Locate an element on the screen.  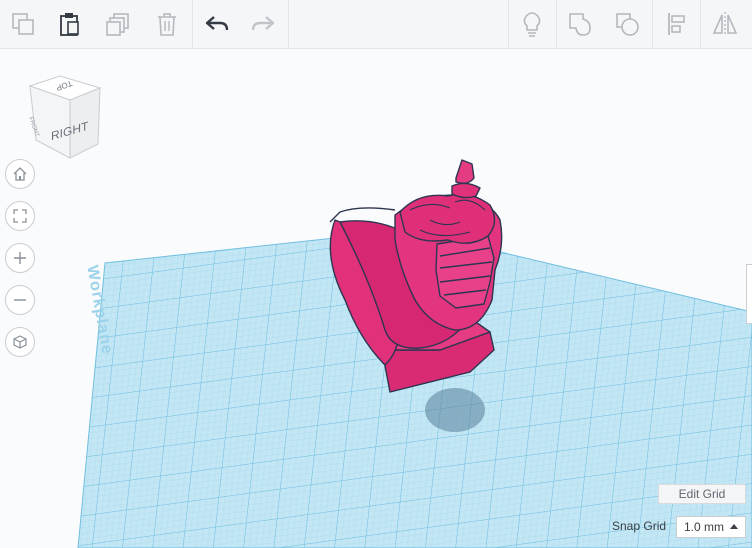
duplicate-icon is located at coordinates (117, 24).